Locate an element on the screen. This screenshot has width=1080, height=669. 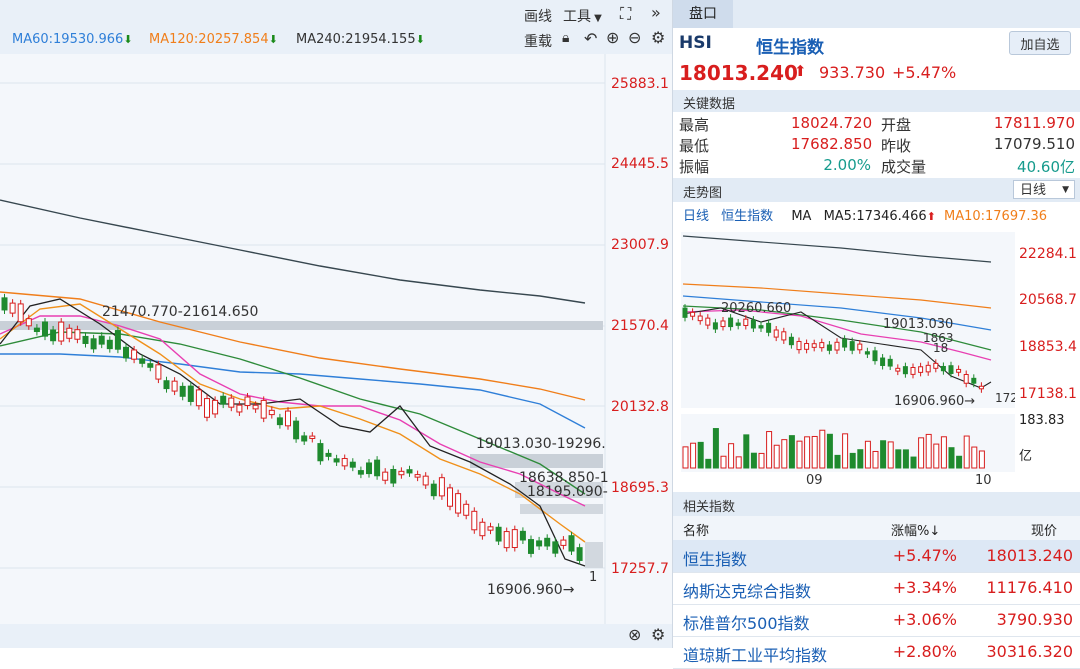
related-row: 道琼斯工业平均指数 +2.80% 30316.320 is located at coordinates (876, 652).